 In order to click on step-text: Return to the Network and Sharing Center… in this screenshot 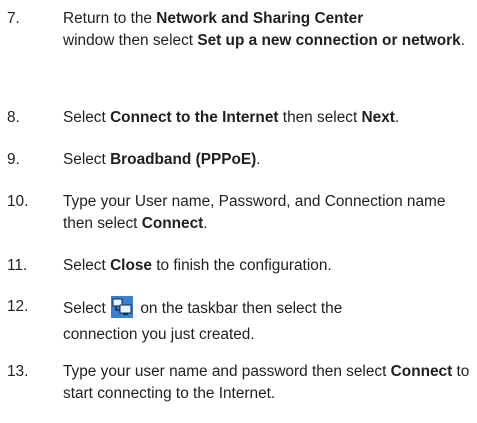, I will do `click(264, 29)`.